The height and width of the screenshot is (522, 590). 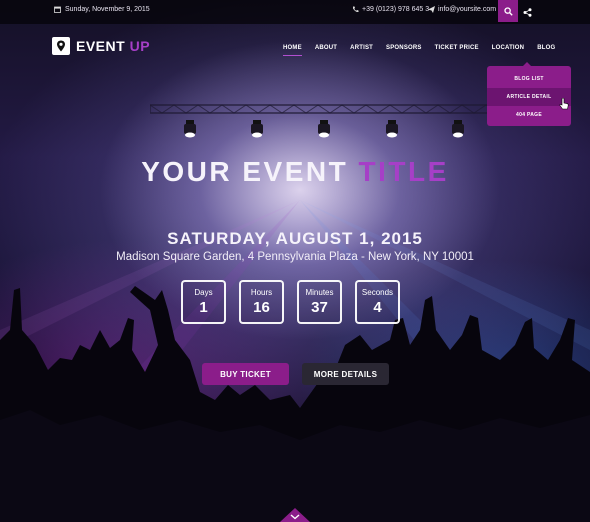 What do you see at coordinates (245, 171) in the screenshot?
I see `event-title-main: YOUR EVENT` at bounding box center [245, 171].